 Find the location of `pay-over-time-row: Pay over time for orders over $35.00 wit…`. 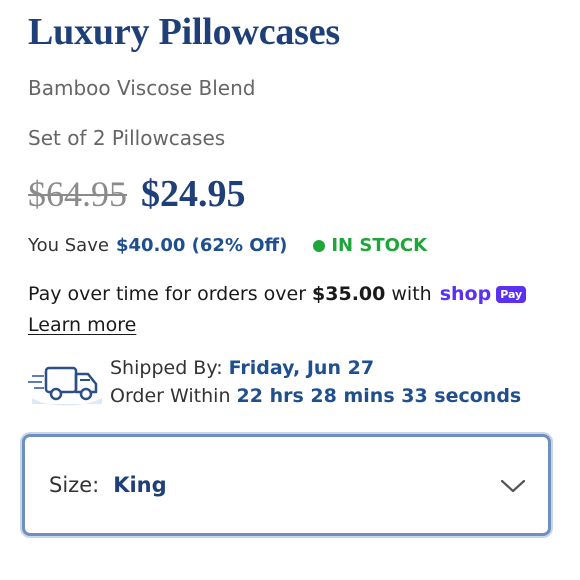

pay-over-time-row: Pay over time for orders over $35.00 wit… is located at coordinates (277, 294).